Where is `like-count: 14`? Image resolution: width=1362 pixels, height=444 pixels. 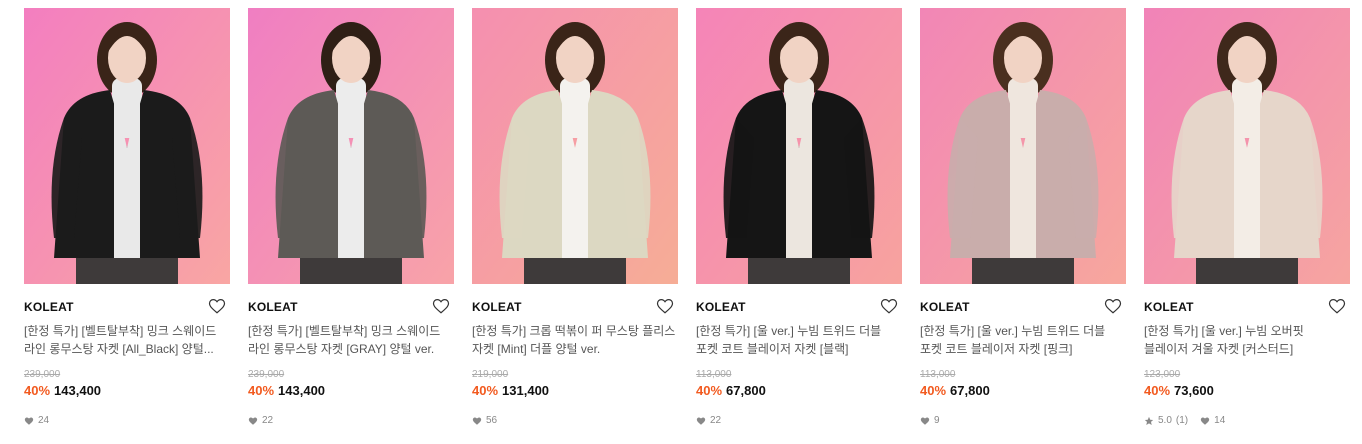 like-count: 14 is located at coordinates (1220, 420).